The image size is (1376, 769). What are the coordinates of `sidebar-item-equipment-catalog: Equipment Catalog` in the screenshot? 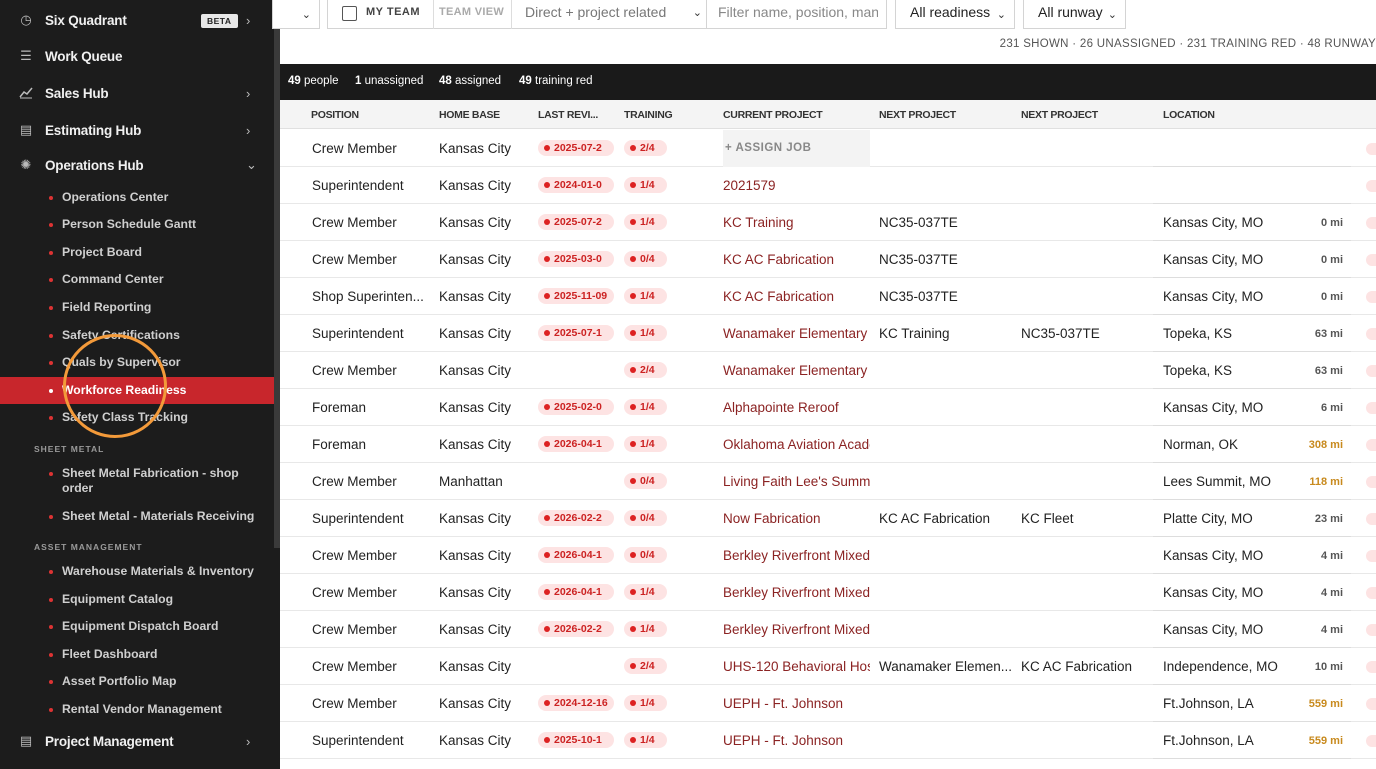 It's located at (137, 602).